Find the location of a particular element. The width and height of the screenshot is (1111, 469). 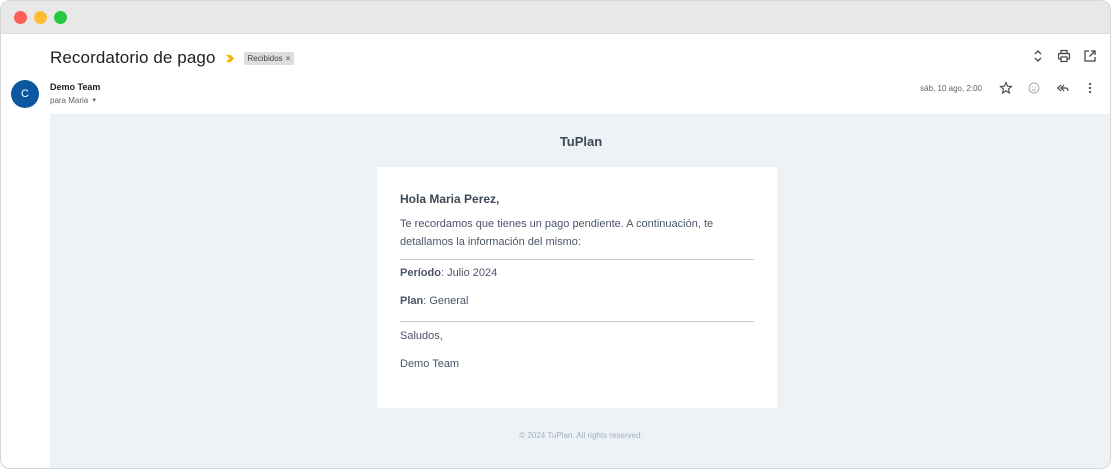

importance-marker-icon is located at coordinates (231, 58).